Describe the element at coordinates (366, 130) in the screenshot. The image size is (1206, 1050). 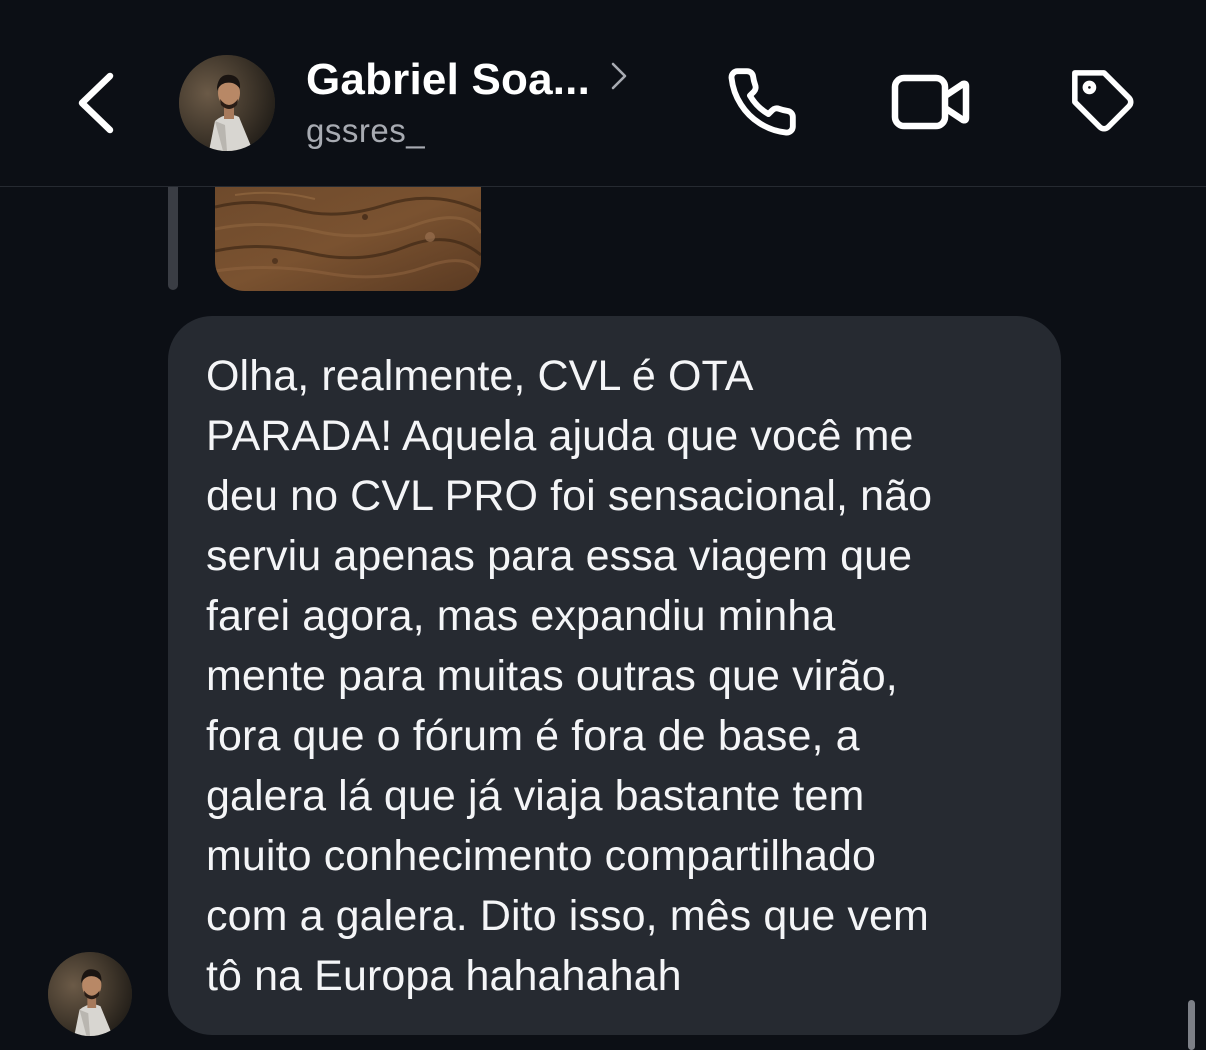
I see `contact-username: gssres_` at that location.